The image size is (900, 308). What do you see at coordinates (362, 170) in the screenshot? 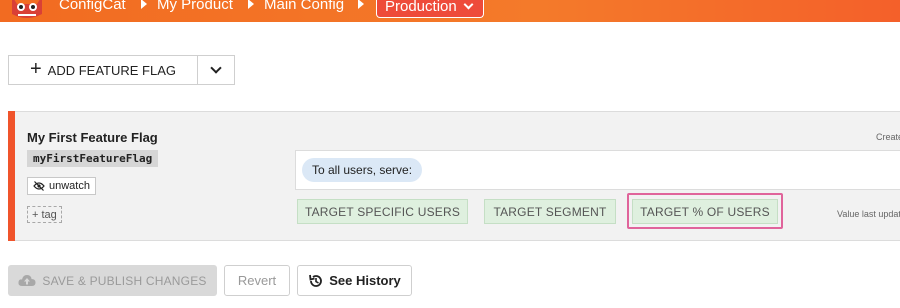
I see `serve-label: To all users, serve:` at bounding box center [362, 170].